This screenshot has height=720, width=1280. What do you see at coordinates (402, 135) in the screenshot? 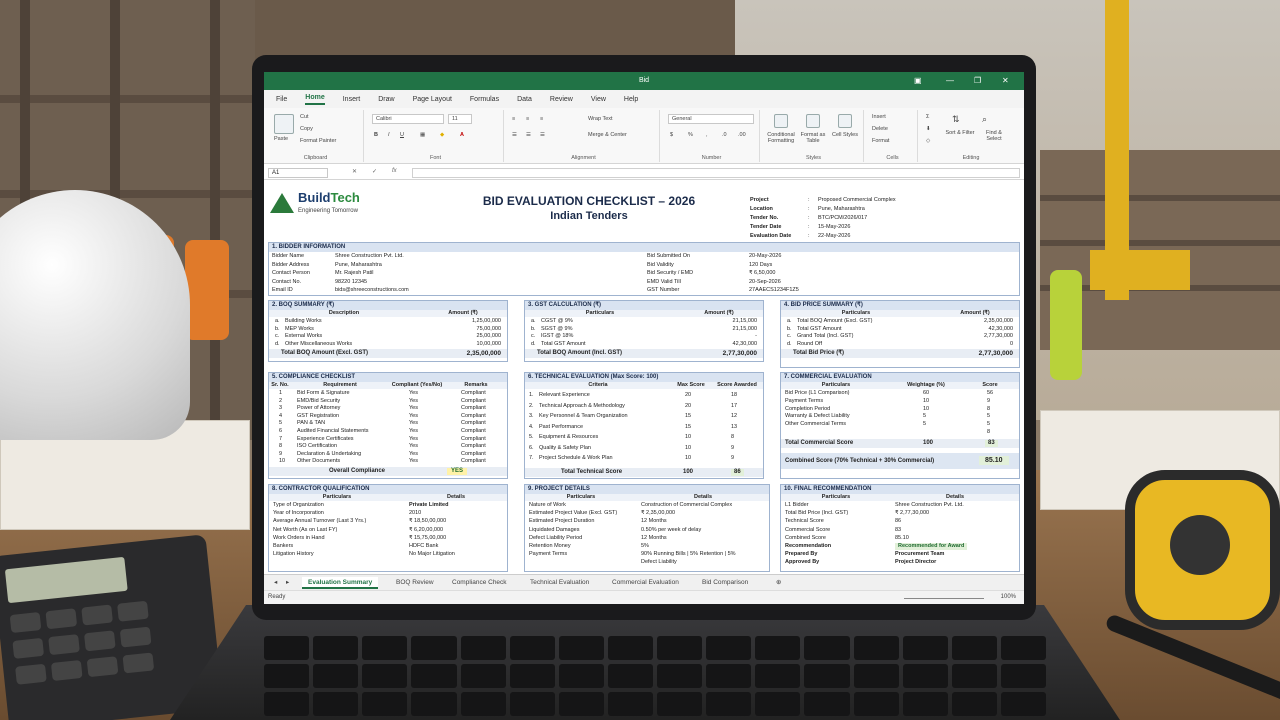
I see `underline-icon: U` at bounding box center [402, 135].